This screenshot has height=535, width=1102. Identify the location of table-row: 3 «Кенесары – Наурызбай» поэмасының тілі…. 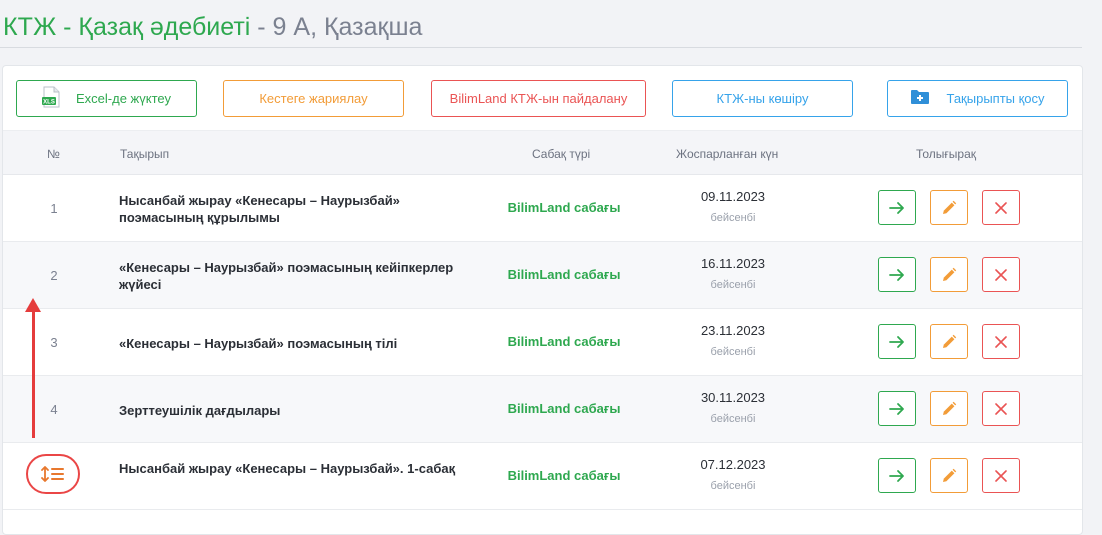
(542, 342).